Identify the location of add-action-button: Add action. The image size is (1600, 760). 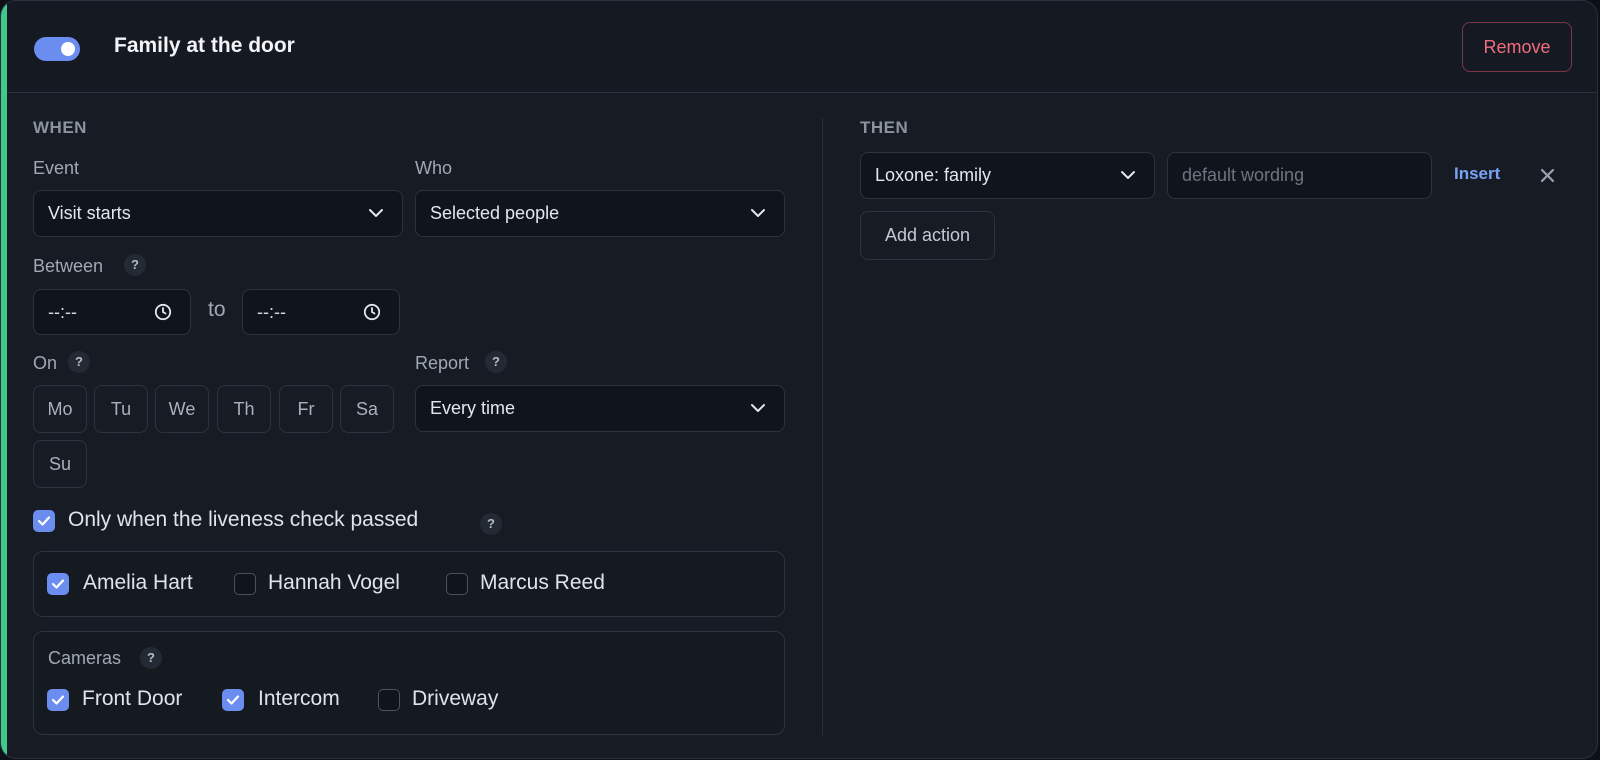
(927, 235).